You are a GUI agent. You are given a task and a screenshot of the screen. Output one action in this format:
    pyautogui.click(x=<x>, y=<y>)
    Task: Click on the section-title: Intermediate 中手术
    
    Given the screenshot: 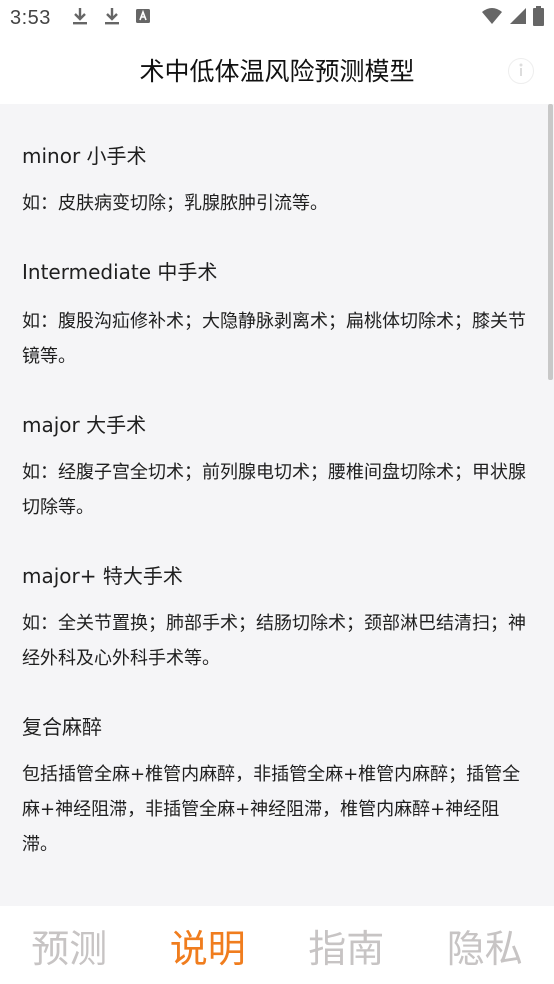 What is the action you would take?
    pyautogui.click(x=120, y=272)
    